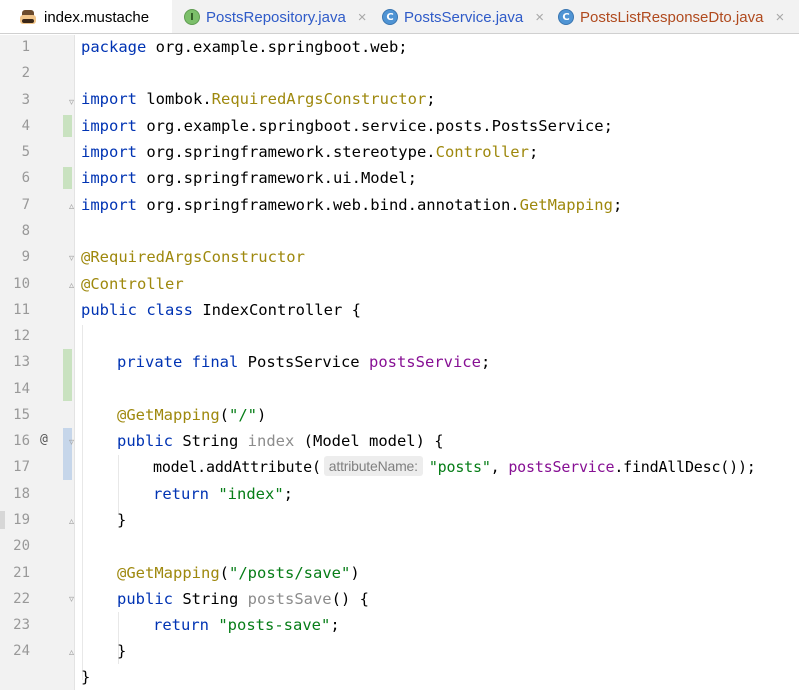 This screenshot has height=690, width=799. Describe the element at coordinates (97, 17) in the screenshot. I see `tab-label: index.mustache` at that location.